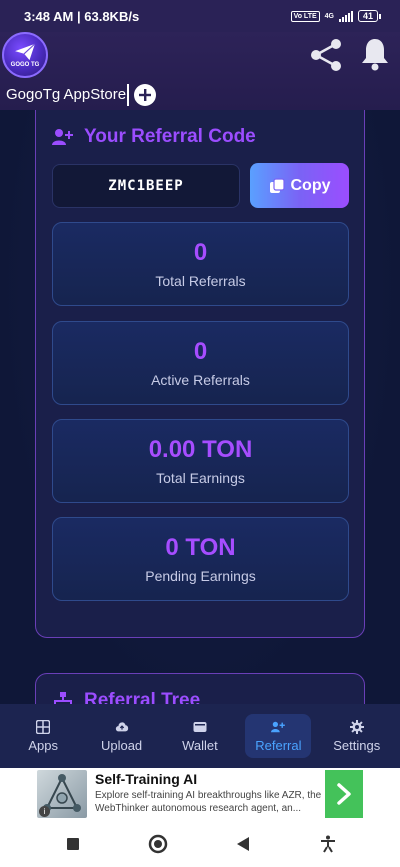  Describe the element at coordinates (49, 16) in the screenshot. I see `status-time: 3:48 AM` at that location.